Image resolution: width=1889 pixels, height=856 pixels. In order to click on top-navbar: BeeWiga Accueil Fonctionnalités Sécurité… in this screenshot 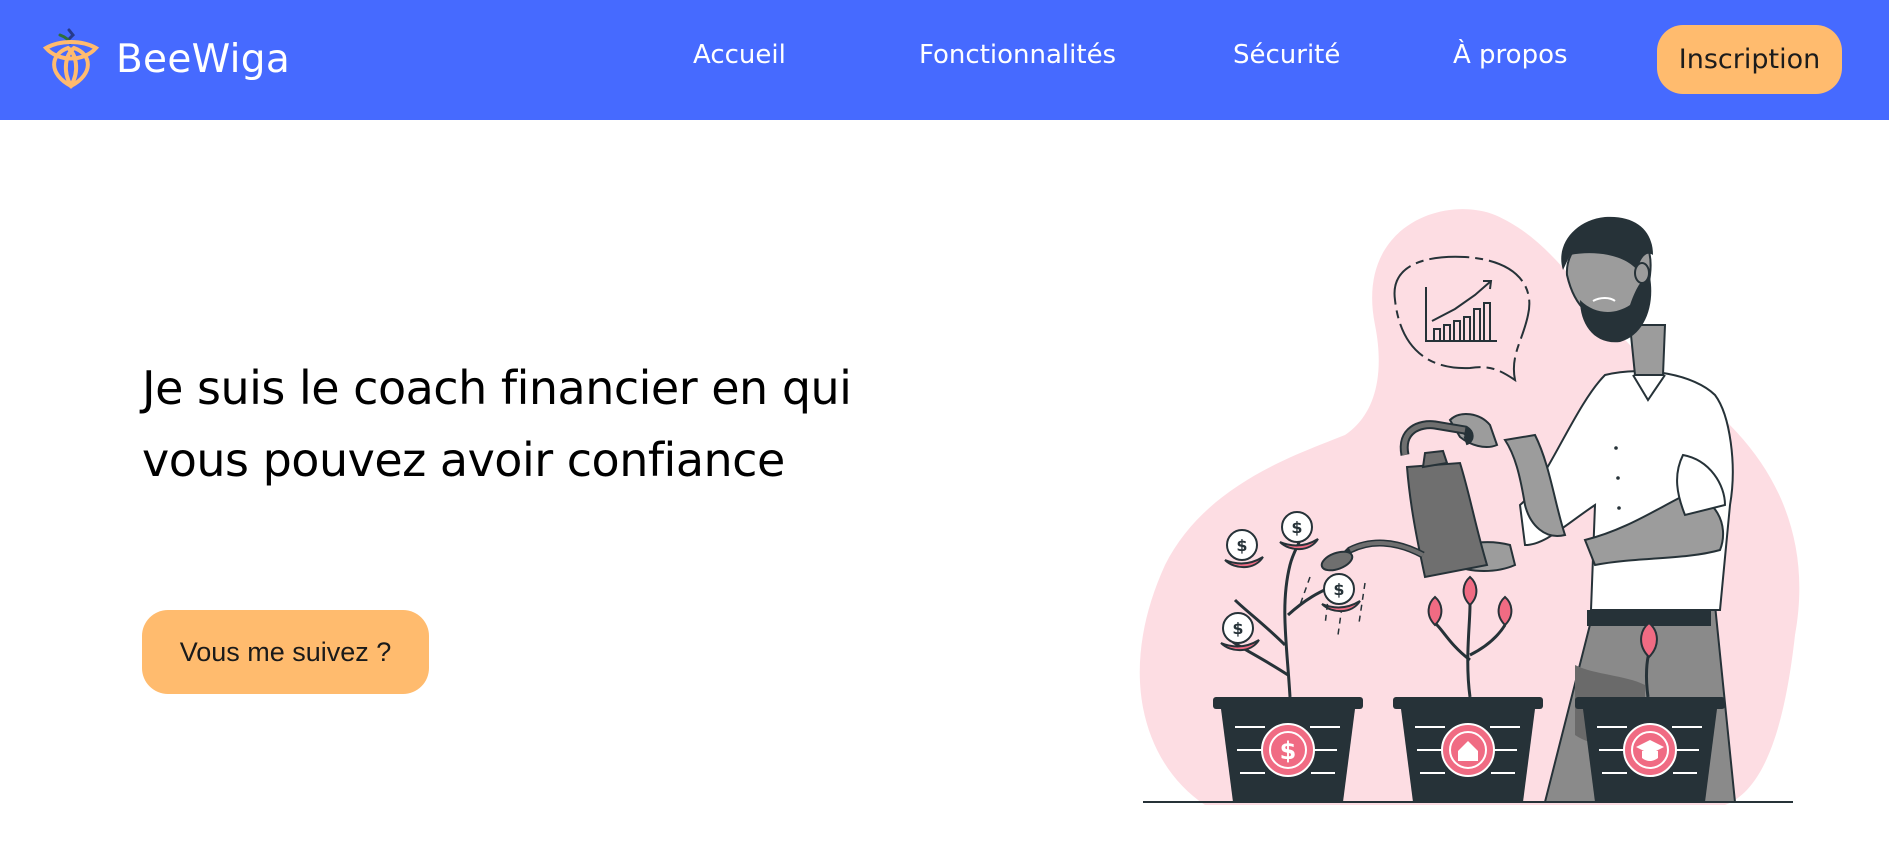, I will do `click(944, 60)`.